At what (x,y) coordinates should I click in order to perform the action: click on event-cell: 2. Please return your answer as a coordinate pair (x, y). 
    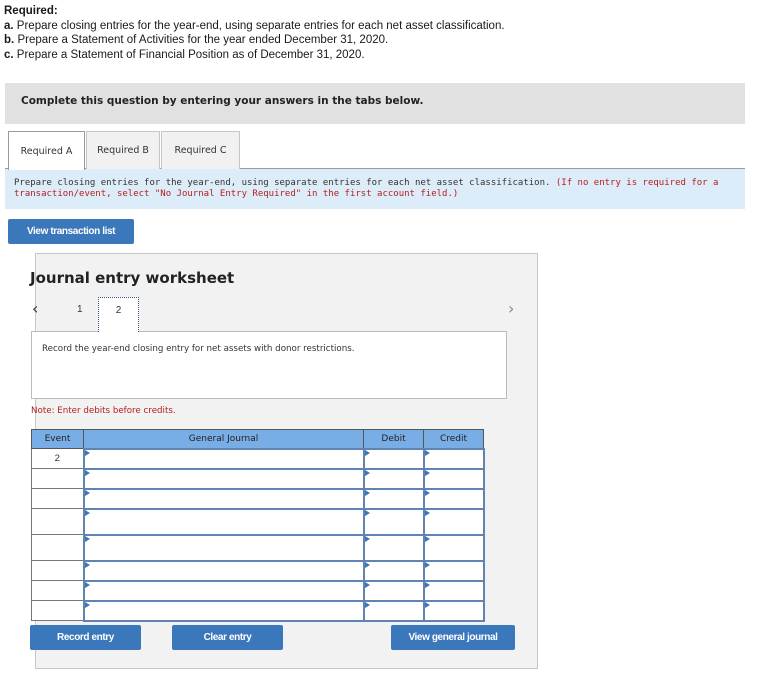
    Looking at the image, I should click on (57, 458).